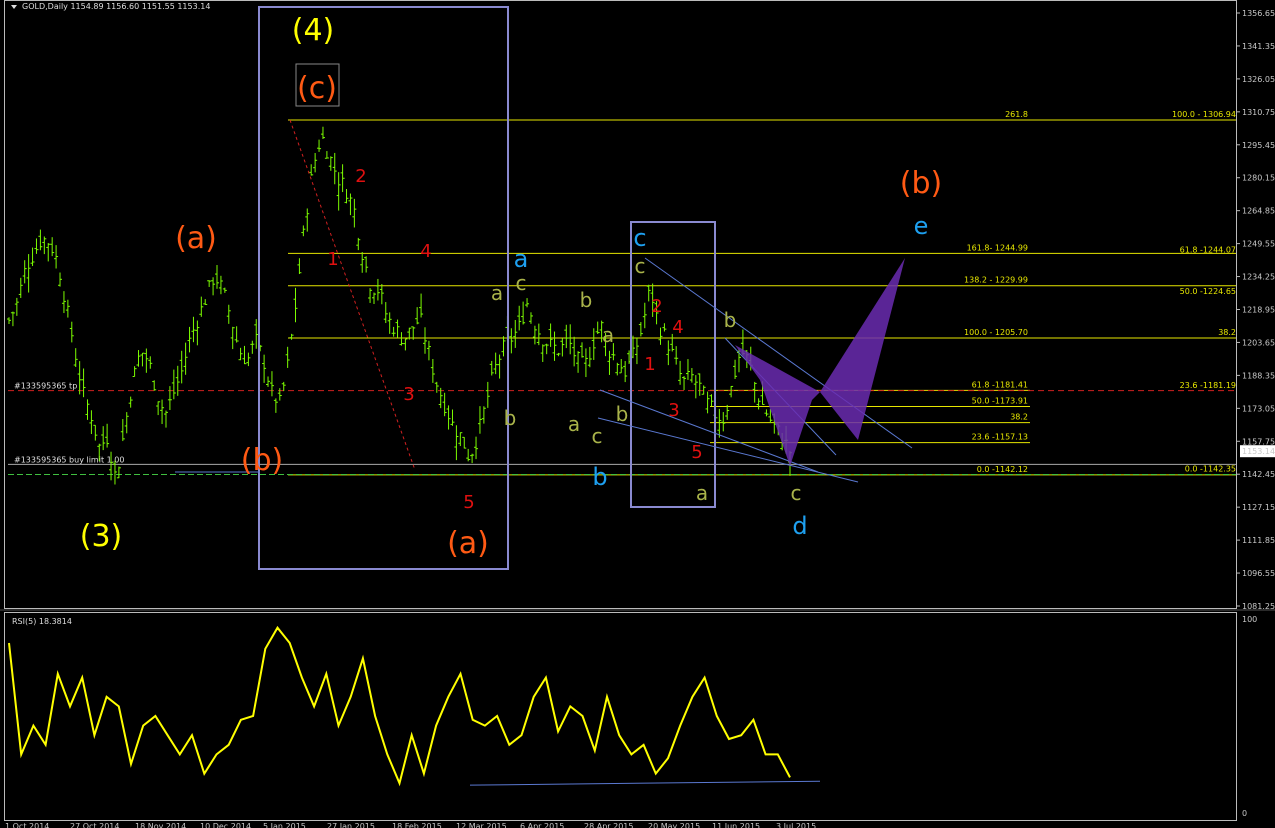  Describe the element at coordinates (317, 88) in the screenshot. I see `wave-label-c: (c)` at that location.